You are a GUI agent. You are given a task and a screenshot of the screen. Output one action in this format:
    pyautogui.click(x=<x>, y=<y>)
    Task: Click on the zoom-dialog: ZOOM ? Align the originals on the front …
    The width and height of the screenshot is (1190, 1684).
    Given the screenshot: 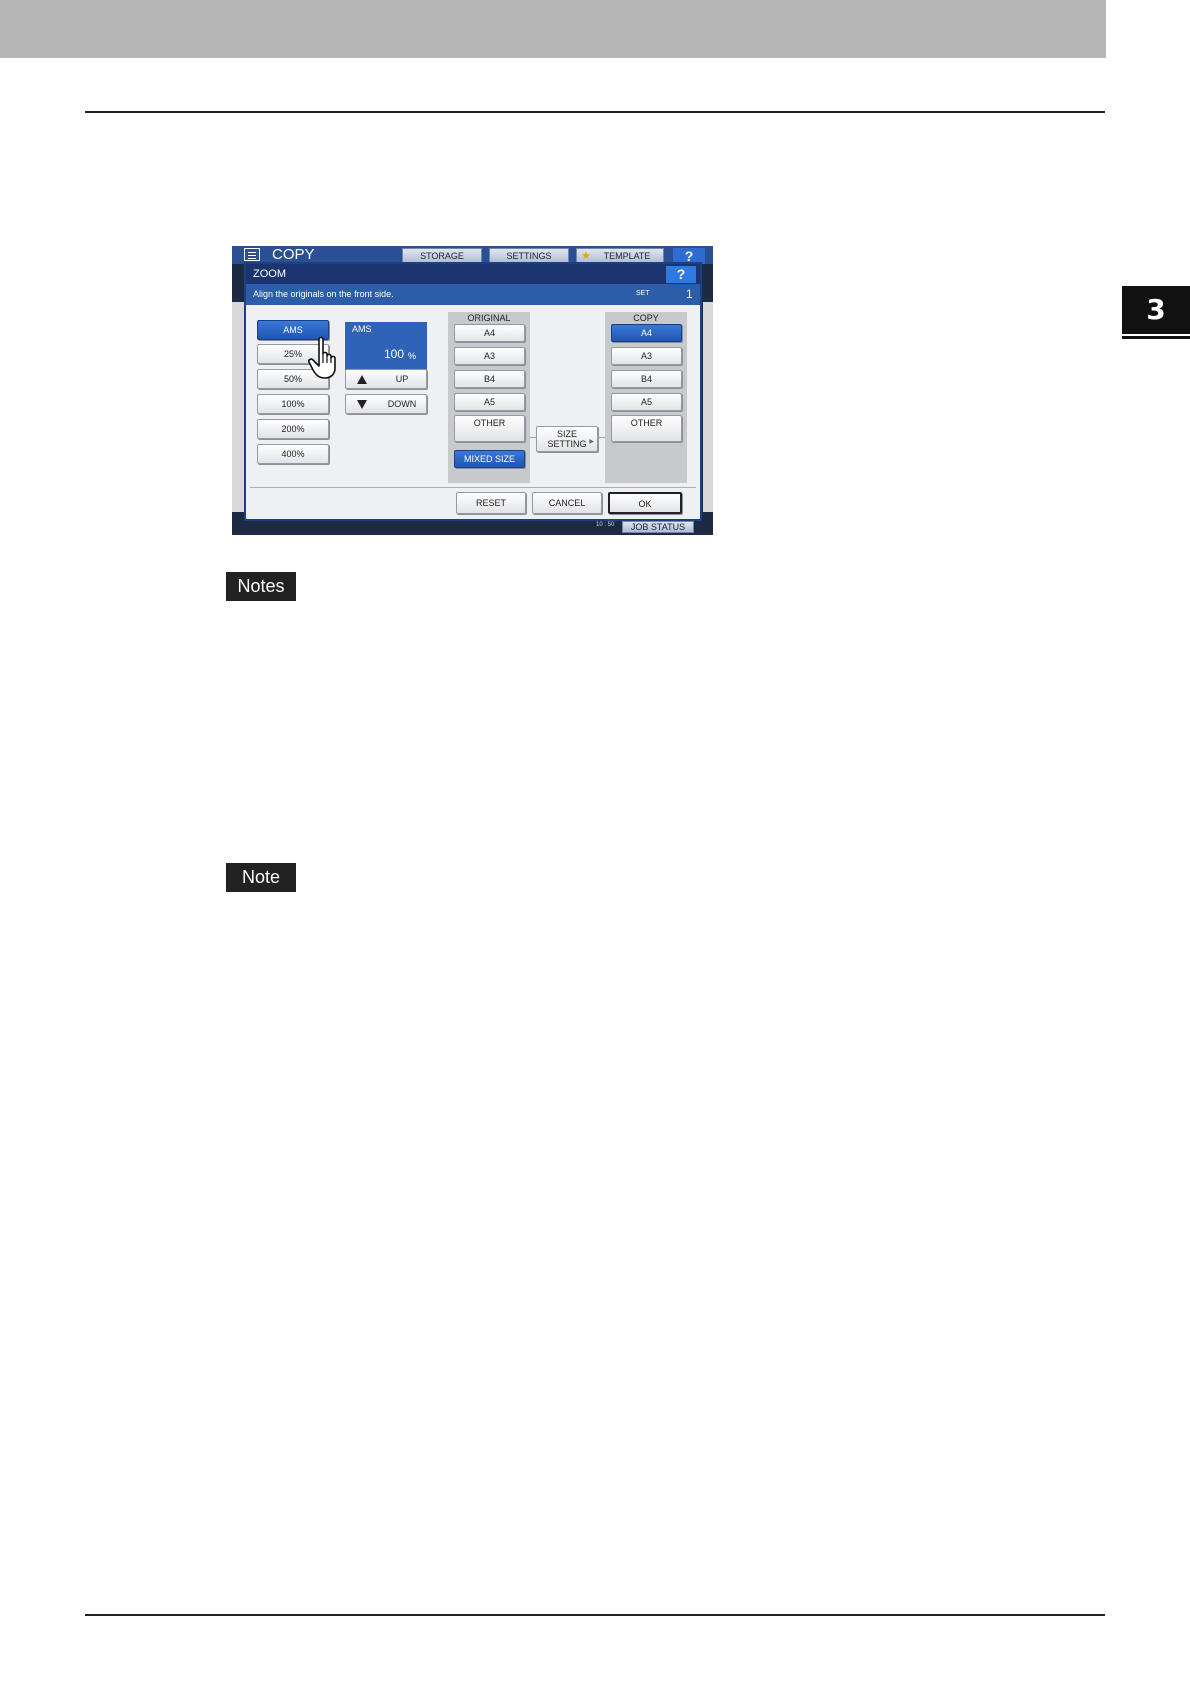 What is the action you would take?
    pyautogui.click(x=473, y=391)
    